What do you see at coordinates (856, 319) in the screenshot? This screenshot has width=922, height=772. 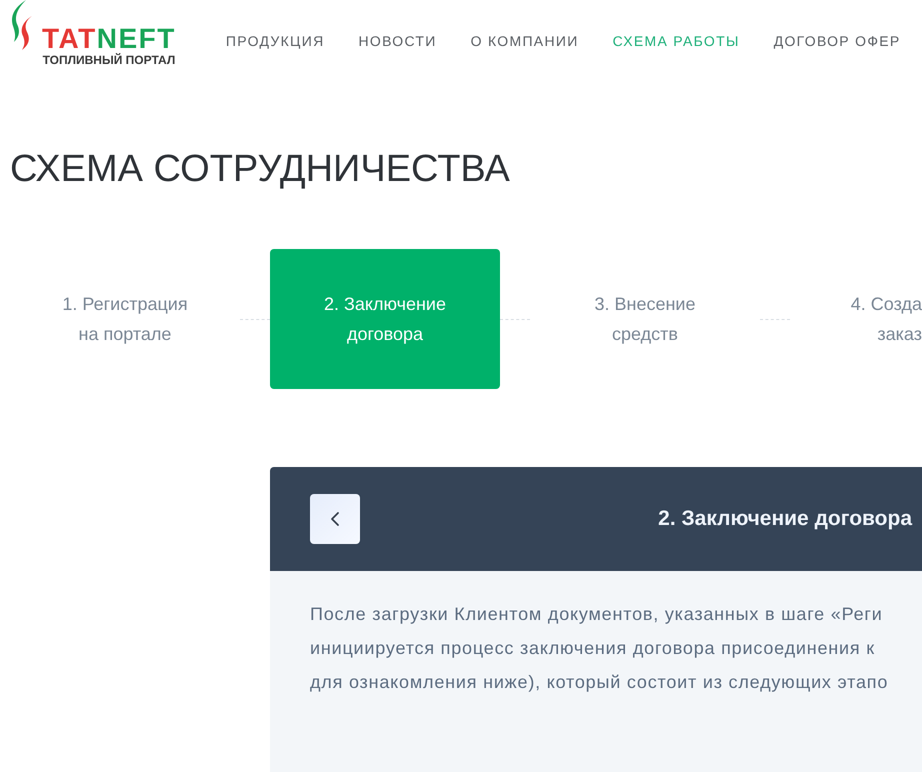 I see `step-tab: 4. Созда заказ` at bounding box center [856, 319].